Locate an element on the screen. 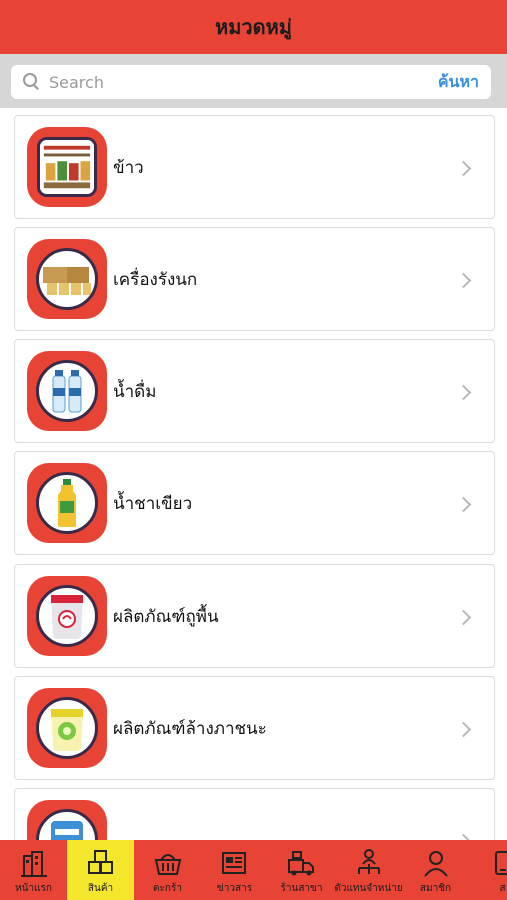  category-item-green-tea: น้ำชาเขียว is located at coordinates (254, 503).